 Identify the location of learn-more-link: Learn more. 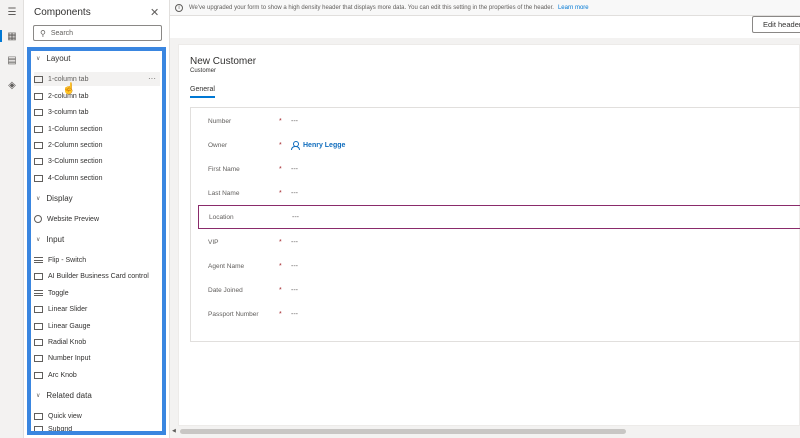
(573, 8).